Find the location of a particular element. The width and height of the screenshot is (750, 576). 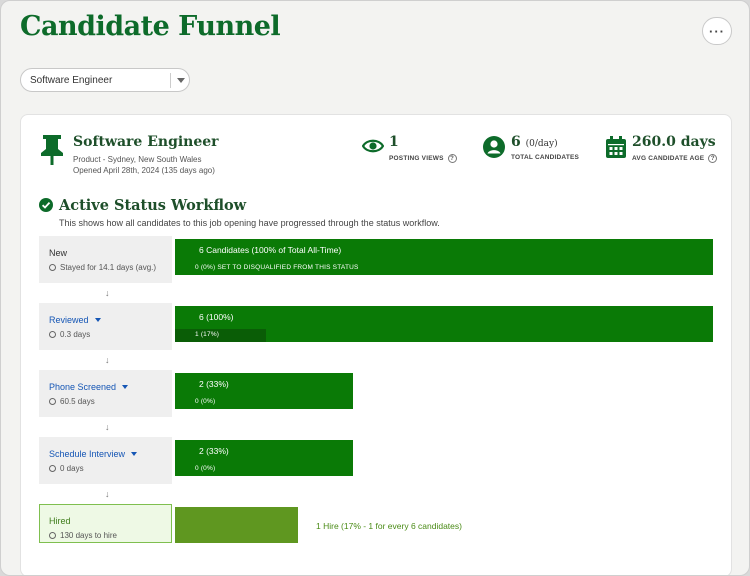

hire-summary: 1 Hire (17% - 1 for every 6 candidates) is located at coordinates (389, 526).